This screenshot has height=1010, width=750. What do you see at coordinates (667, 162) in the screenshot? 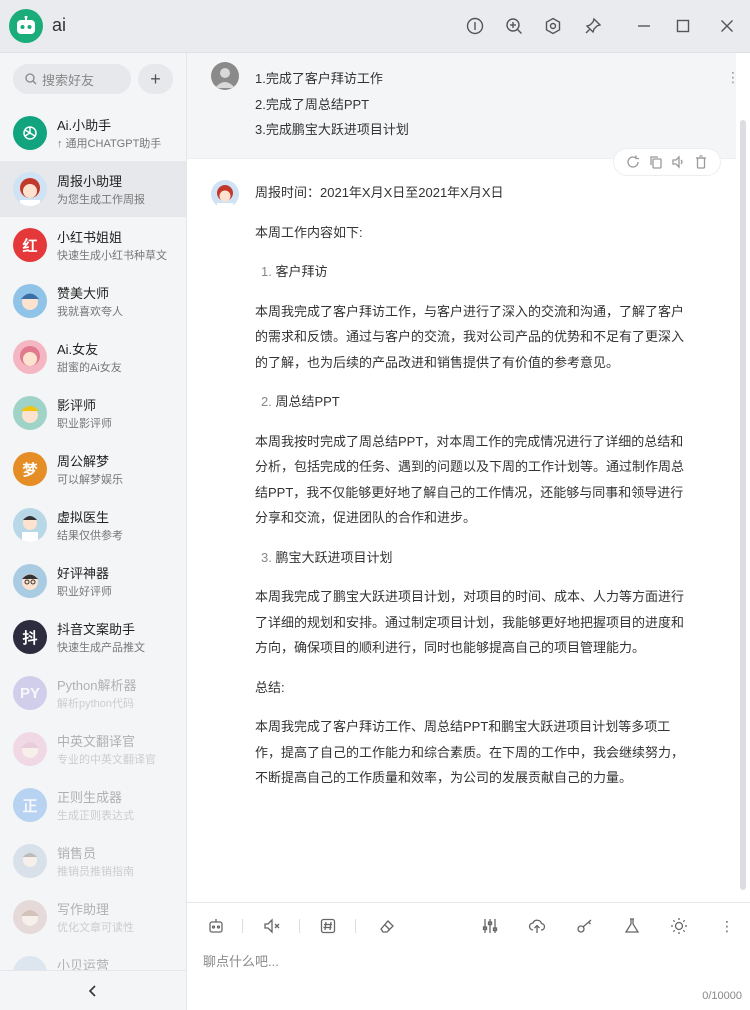
I see `message-toolbar` at bounding box center [667, 162].